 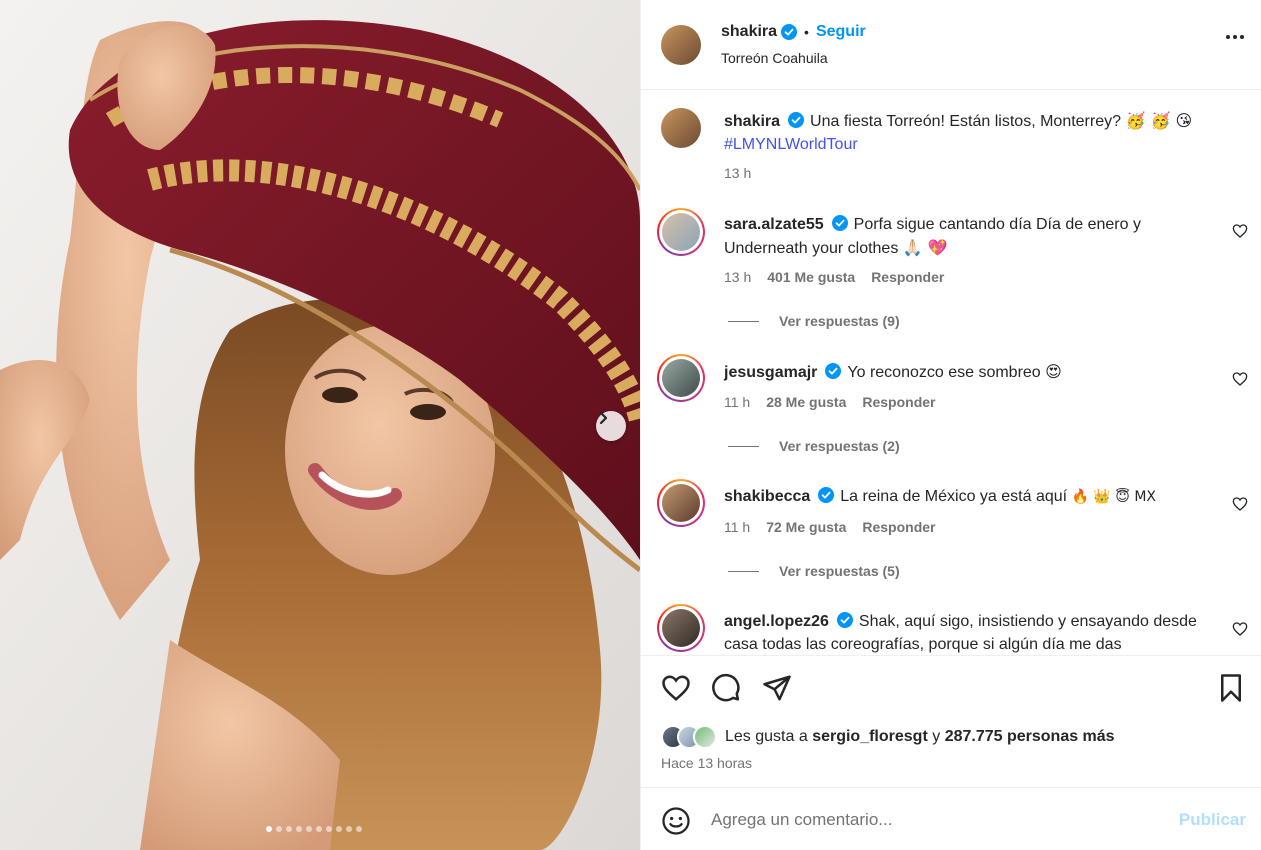 I want to click on publish-button: Publicar, so click(x=1212, y=820).